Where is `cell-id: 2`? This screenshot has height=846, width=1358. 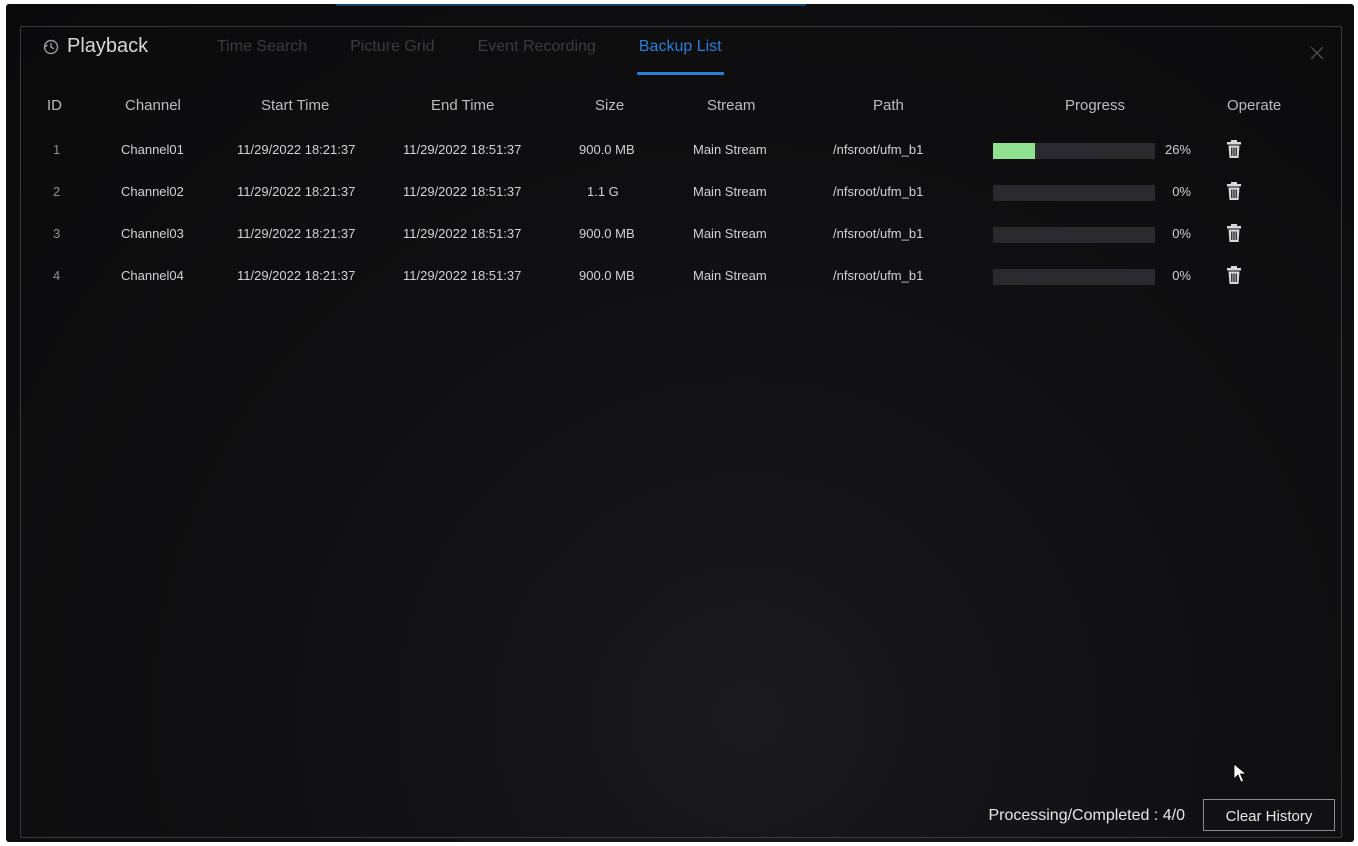
cell-id: 2 is located at coordinates (57, 191).